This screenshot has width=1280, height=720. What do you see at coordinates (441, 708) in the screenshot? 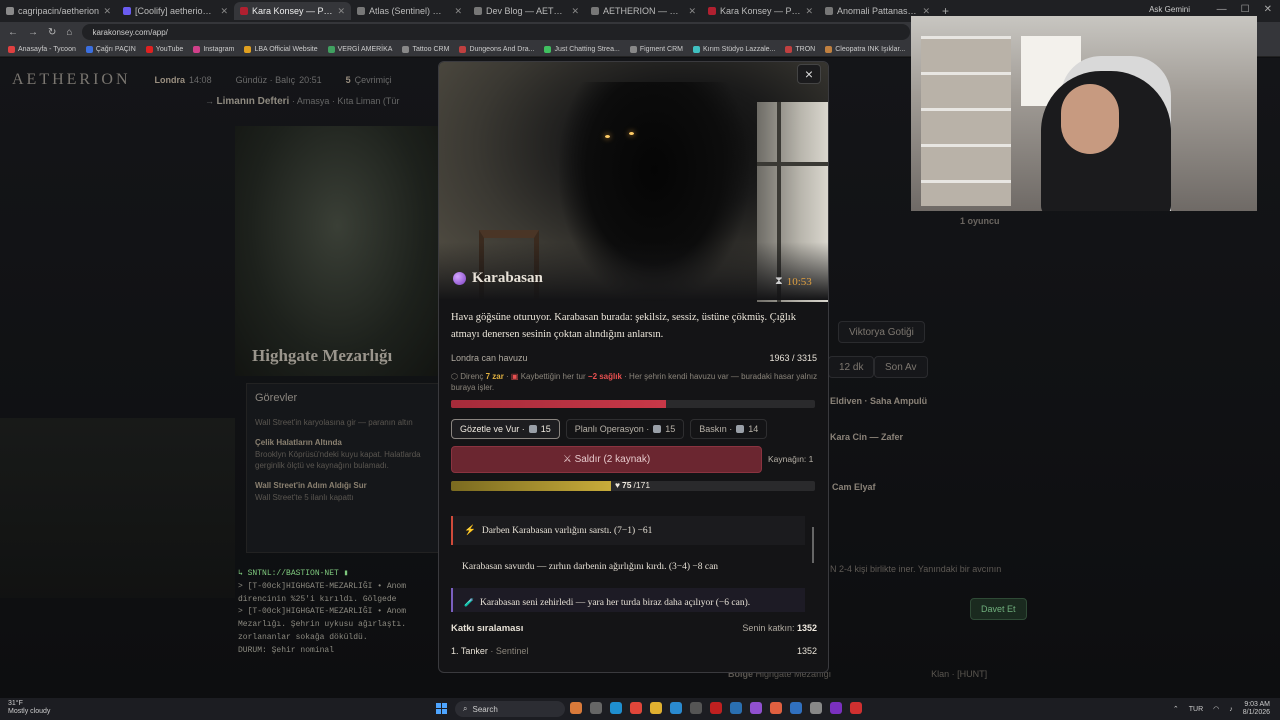
I see `windows-start-icon` at bounding box center [441, 708].